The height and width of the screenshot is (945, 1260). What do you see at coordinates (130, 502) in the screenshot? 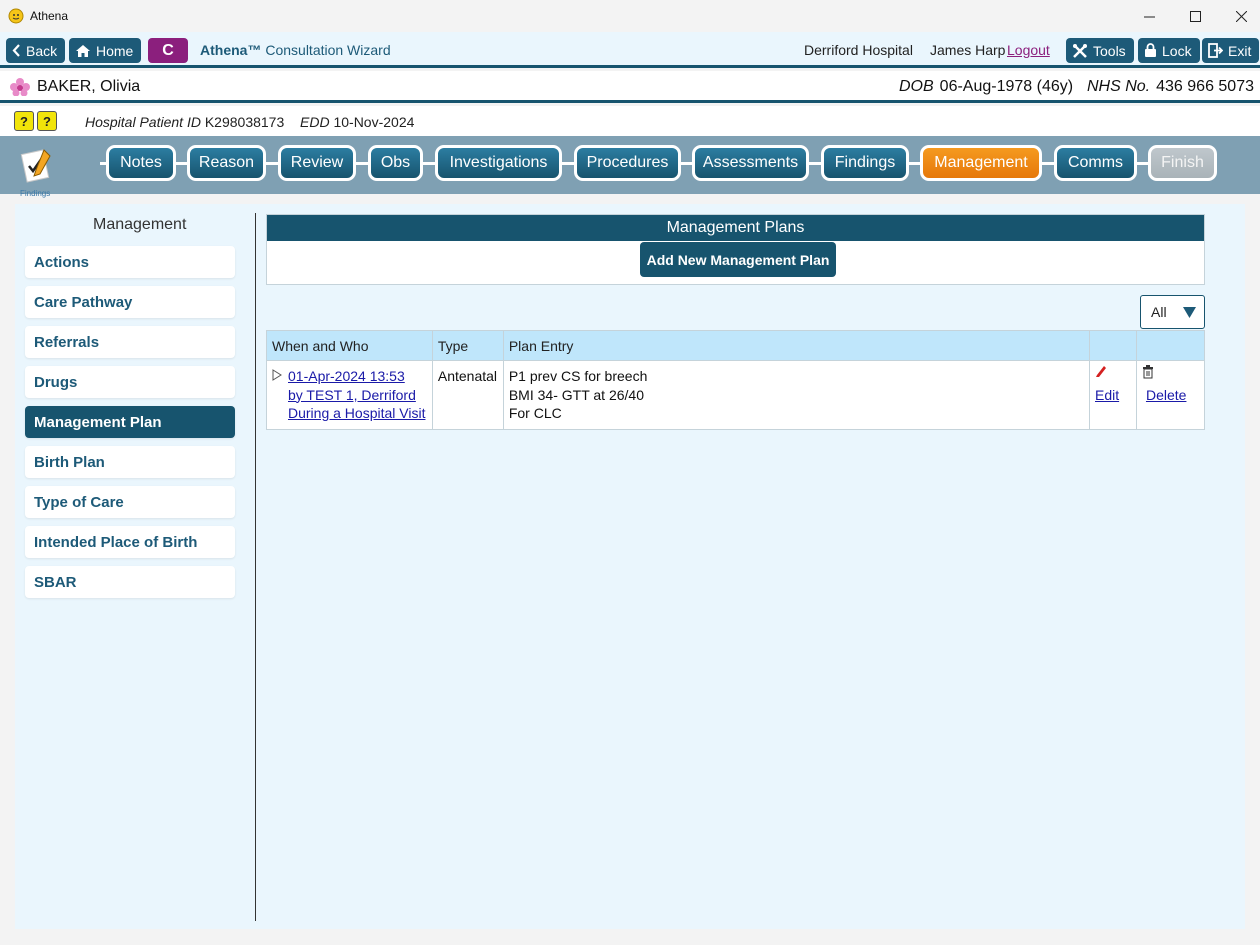
I see `sidebar-item-type-of-care: Type of Care` at bounding box center [130, 502].